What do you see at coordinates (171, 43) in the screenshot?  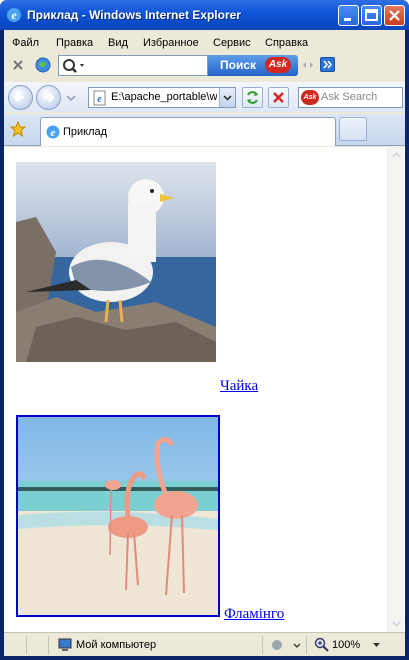 I see `menu-favorites: Избранное` at bounding box center [171, 43].